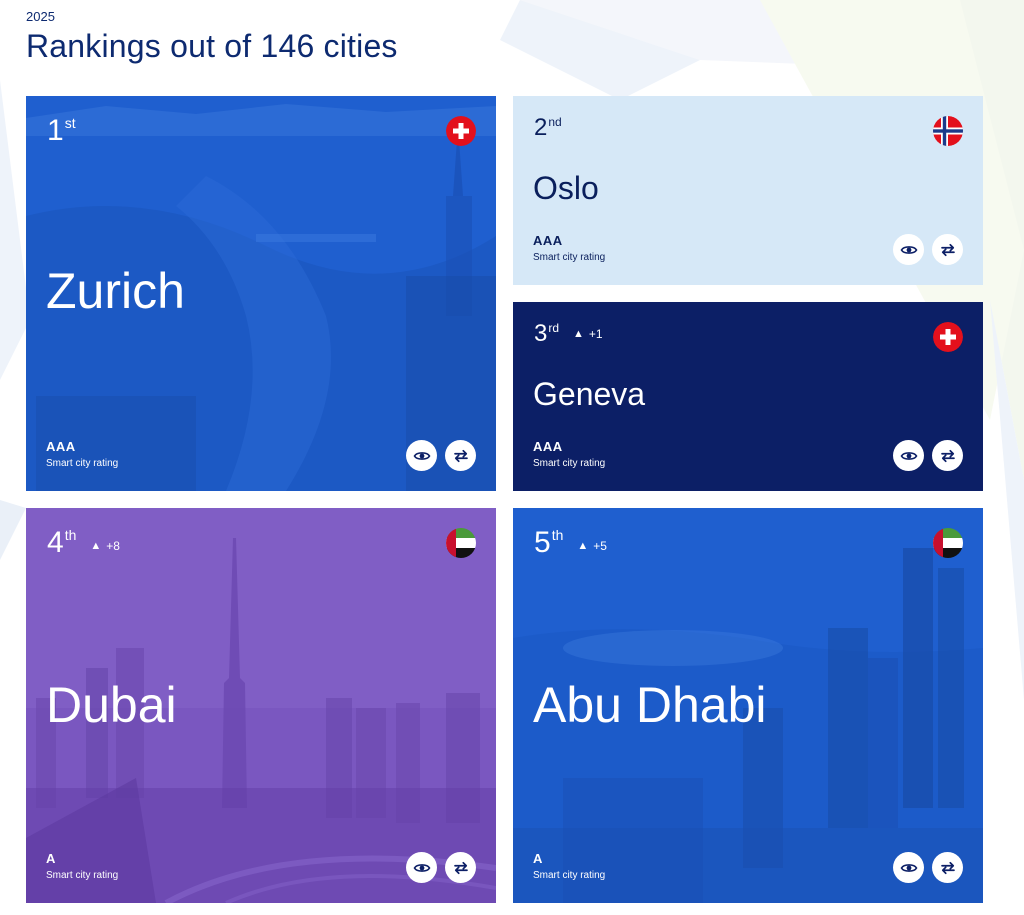 This screenshot has width=1024, height=915. I want to click on rank-change-value: +8, so click(113, 546).